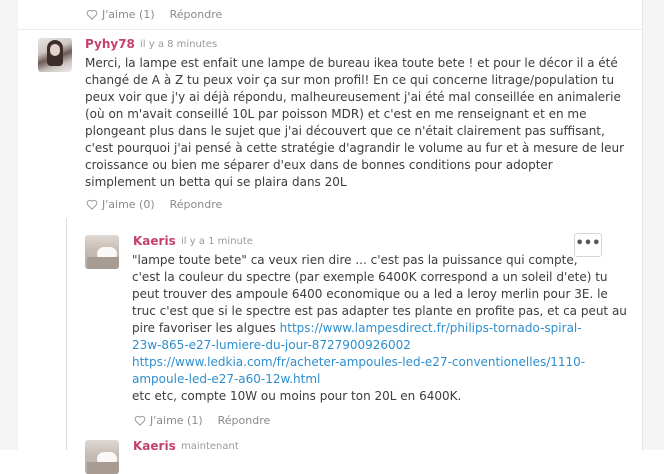 The image size is (664, 474). What do you see at coordinates (588, 243) in the screenshot?
I see `more-horizontal-icon: •••` at bounding box center [588, 243].